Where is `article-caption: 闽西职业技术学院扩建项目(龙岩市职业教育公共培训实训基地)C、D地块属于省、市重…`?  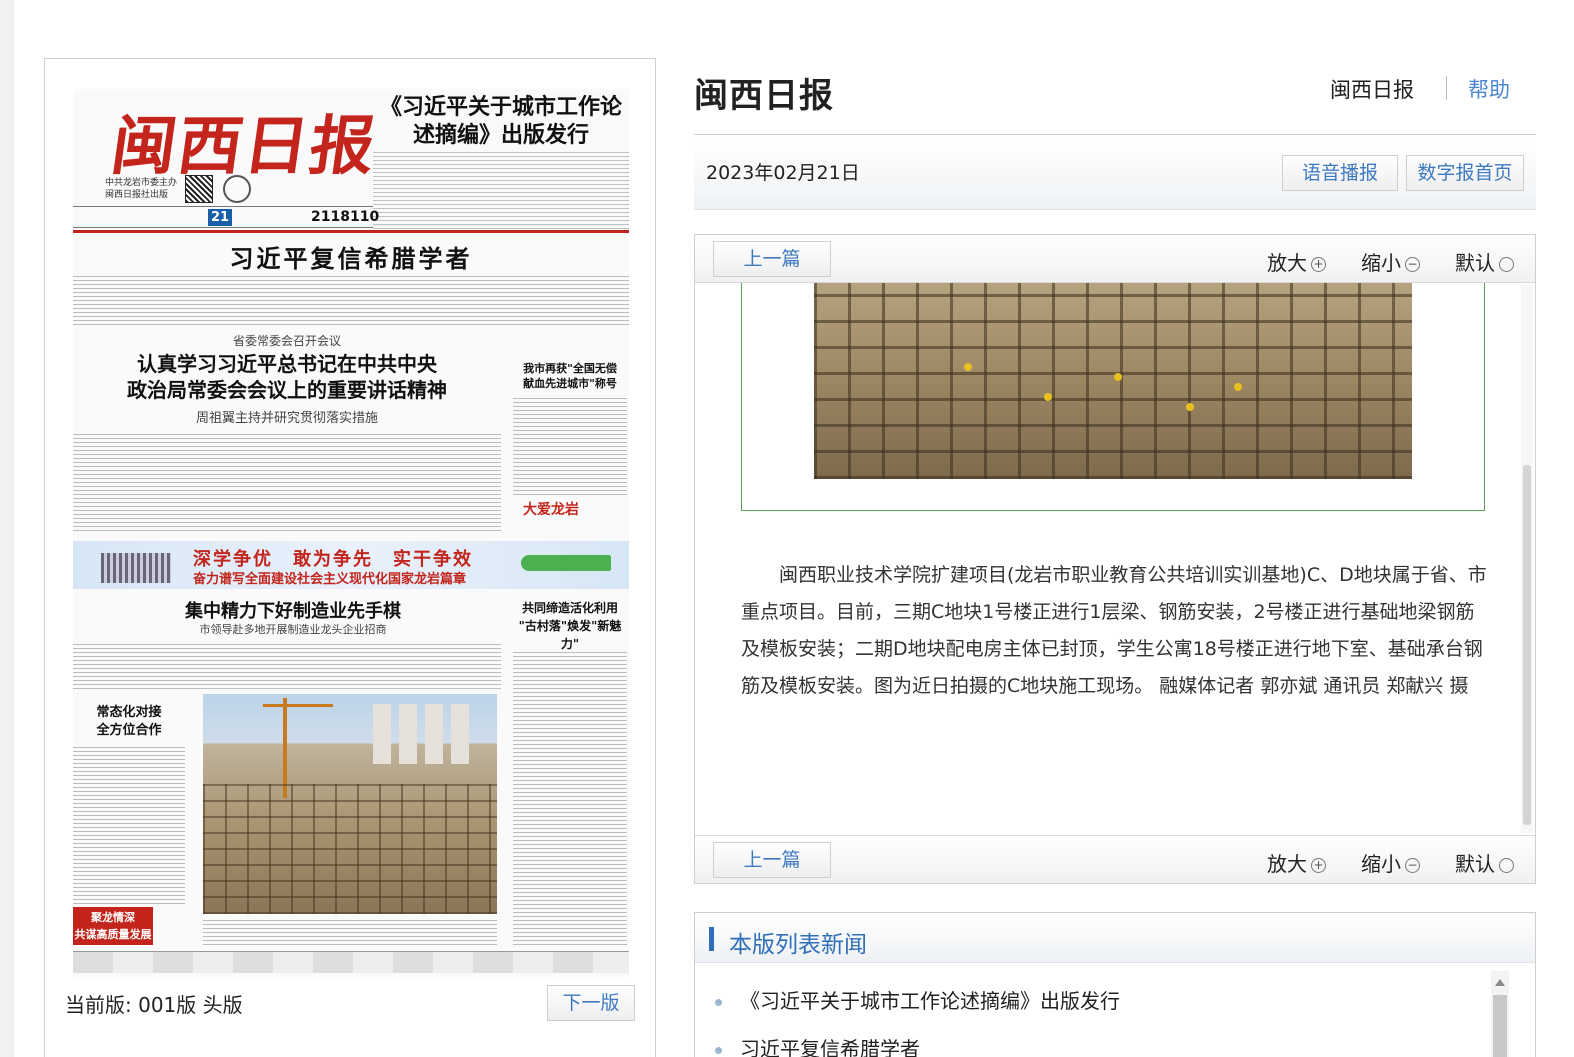
article-caption: 闽西职业技术学院扩建项目(龙岩市职业教育公共培训实训基地)C、D地块属于省、市重… is located at coordinates (1114, 630).